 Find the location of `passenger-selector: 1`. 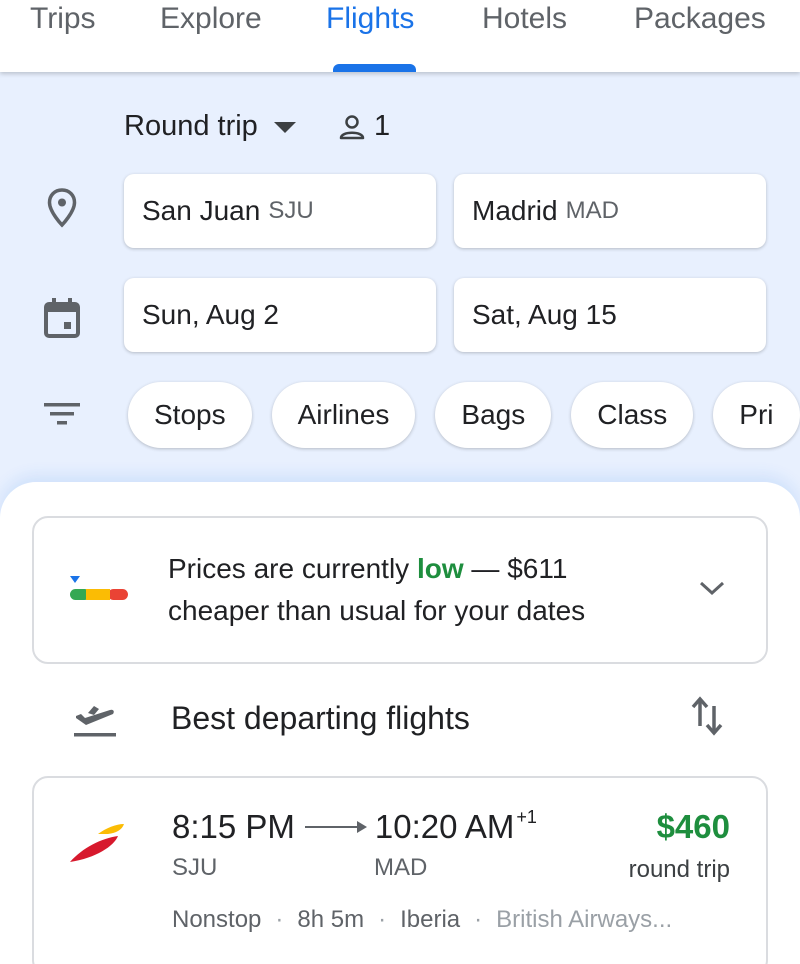

passenger-selector: 1 is located at coordinates (364, 126).